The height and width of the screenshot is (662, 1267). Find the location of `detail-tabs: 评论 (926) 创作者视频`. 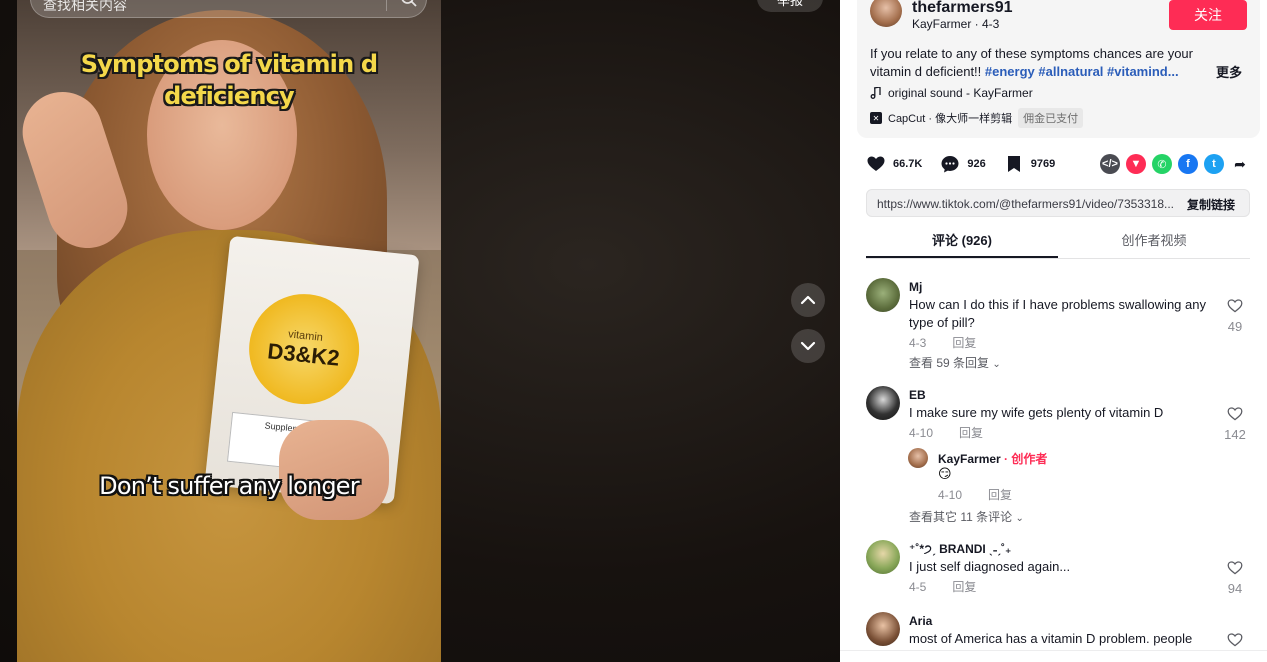

detail-tabs: 评论 (926) 创作者视频 is located at coordinates (1058, 241).